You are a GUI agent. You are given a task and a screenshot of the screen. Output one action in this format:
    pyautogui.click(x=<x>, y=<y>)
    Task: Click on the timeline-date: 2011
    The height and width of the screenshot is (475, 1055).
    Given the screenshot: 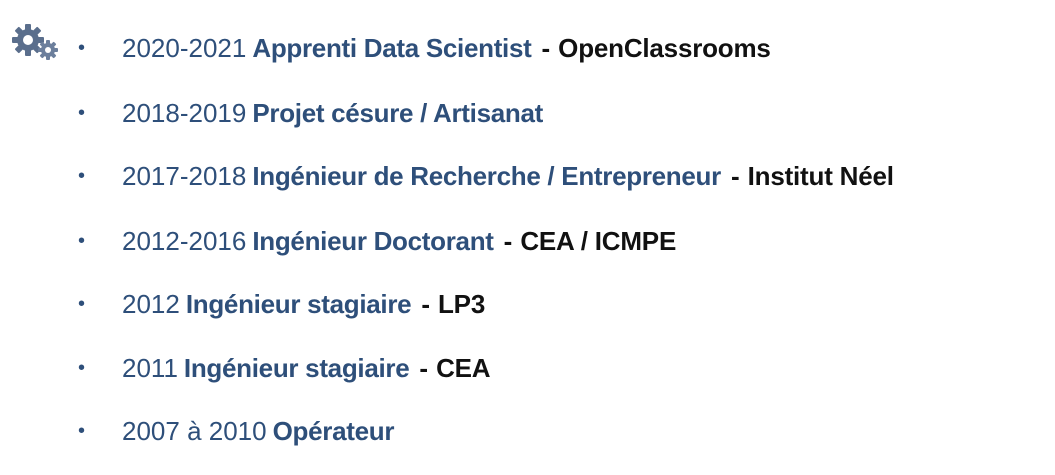 What is the action you would take?
    pyautogui.click(x=150, y=368)
    